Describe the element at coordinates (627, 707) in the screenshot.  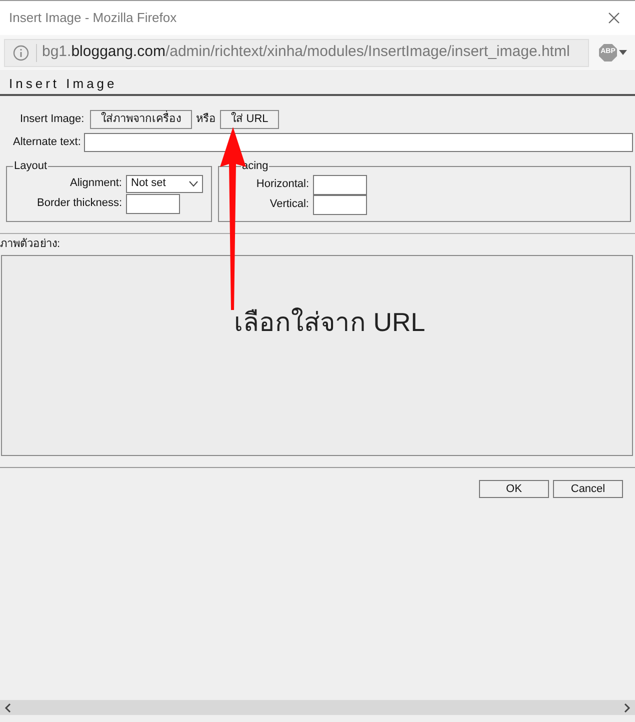
I see `scroll-right-icon` at that location.